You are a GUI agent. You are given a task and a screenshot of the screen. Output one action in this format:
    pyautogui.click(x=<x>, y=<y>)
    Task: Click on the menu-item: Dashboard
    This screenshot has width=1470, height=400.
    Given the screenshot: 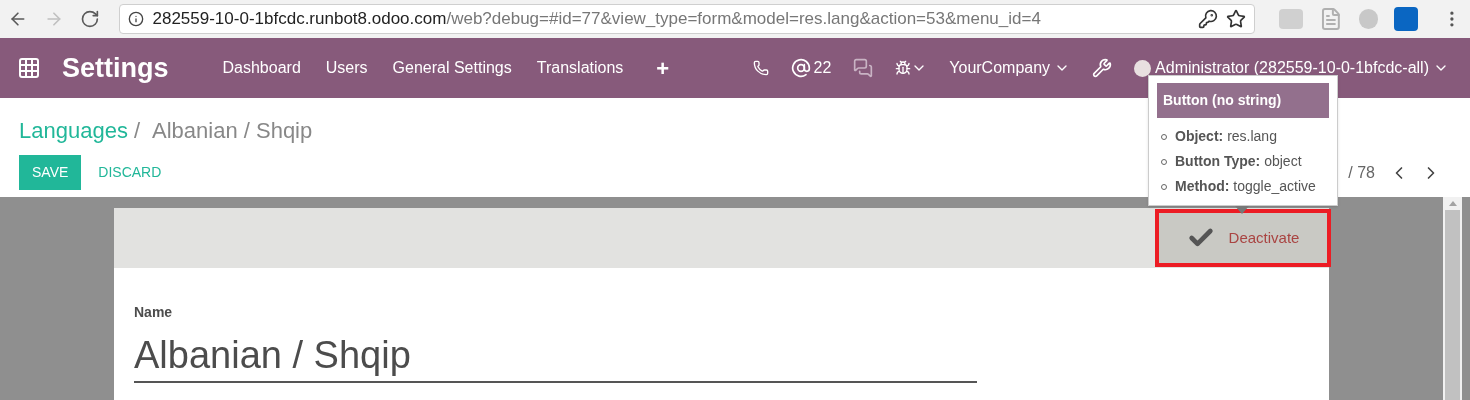 What is the action you would take?
    pyautogui.click(x=261, y=68)
    